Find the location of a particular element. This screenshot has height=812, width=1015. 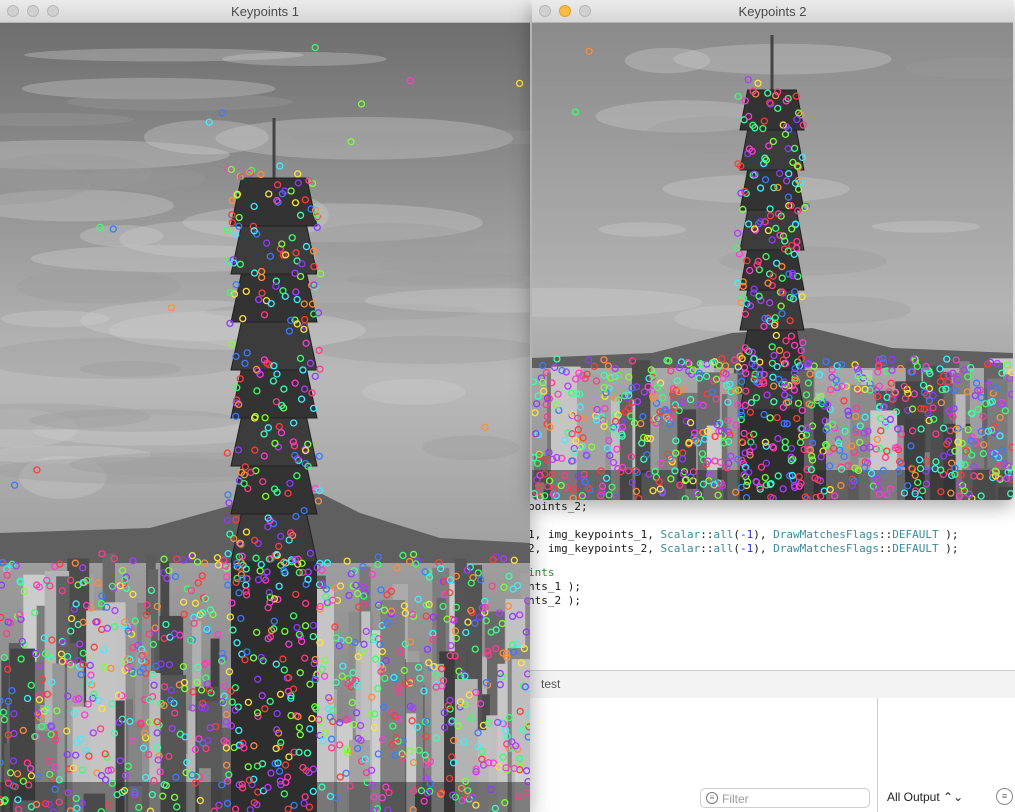

code-line: points_2; is located at coordinates (558, 507).